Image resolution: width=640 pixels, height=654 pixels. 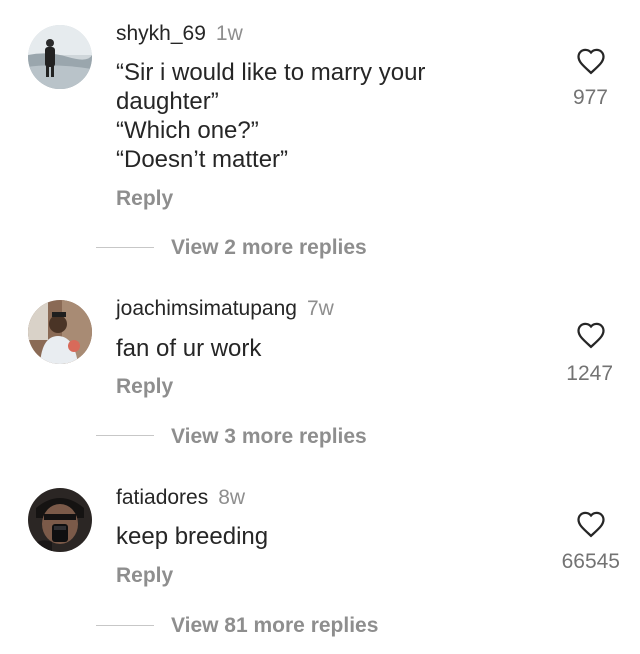 I want to click on comment-time: 8w, so click(x=232, y=497).